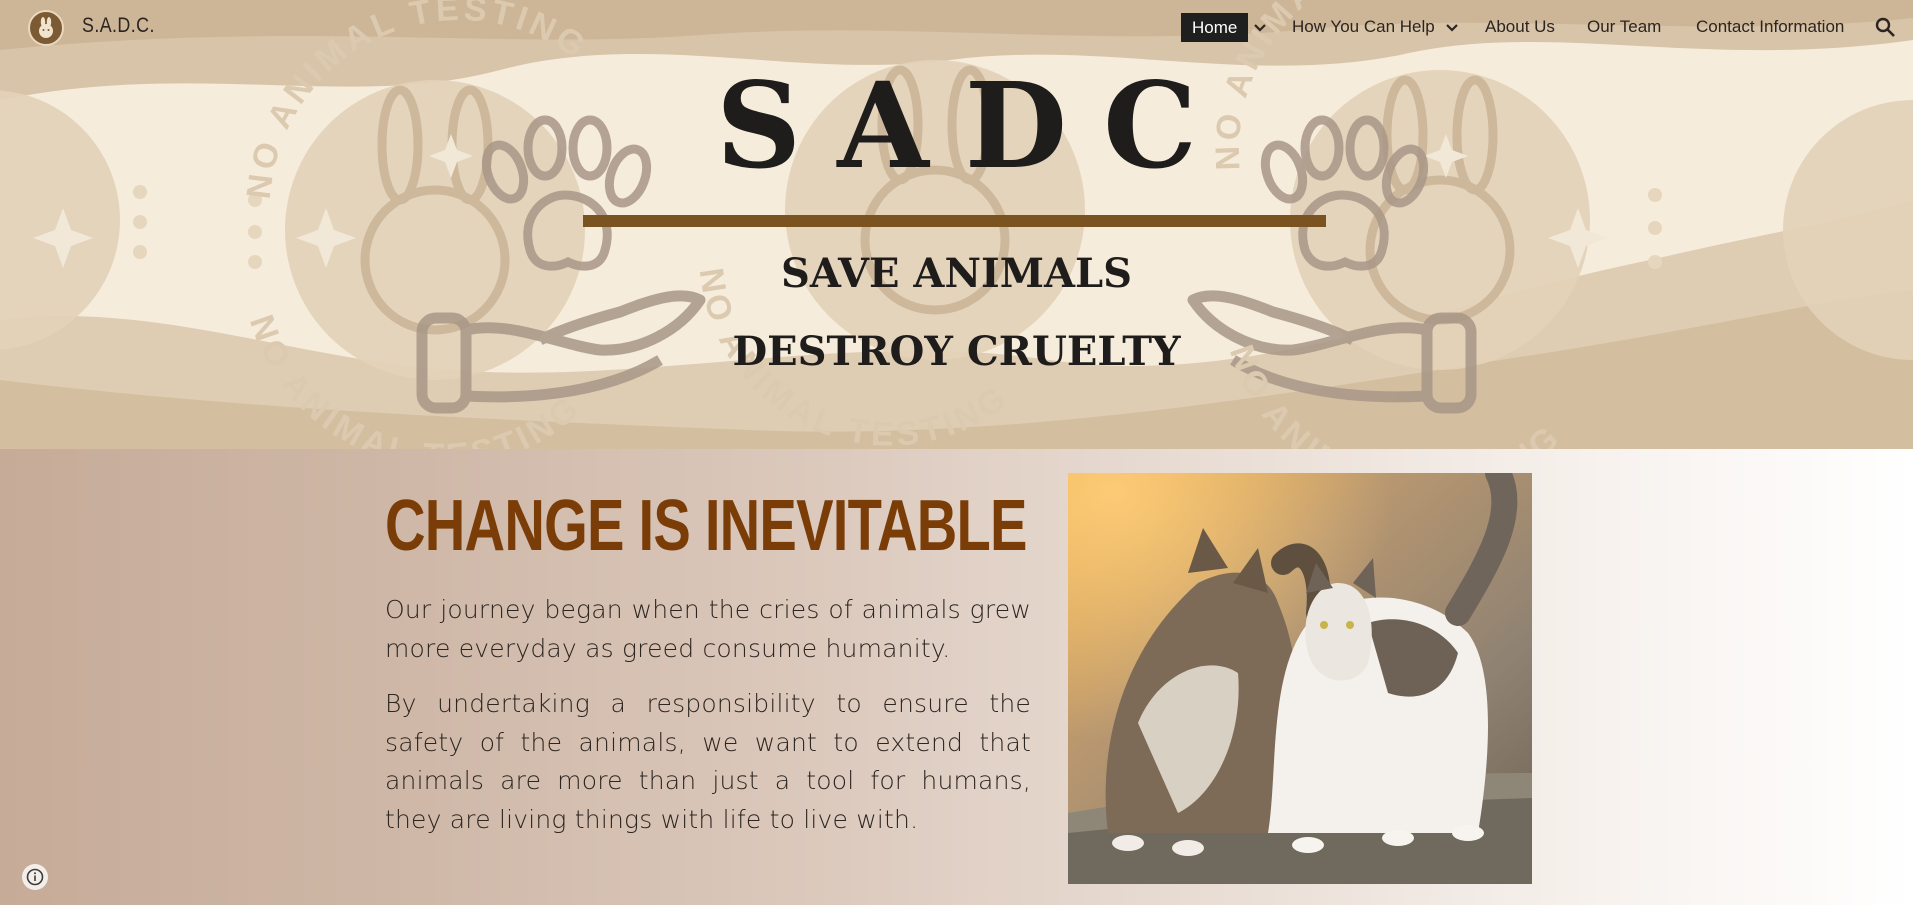  I want to click on site-name: S.A.D.C., so click(118, 26).